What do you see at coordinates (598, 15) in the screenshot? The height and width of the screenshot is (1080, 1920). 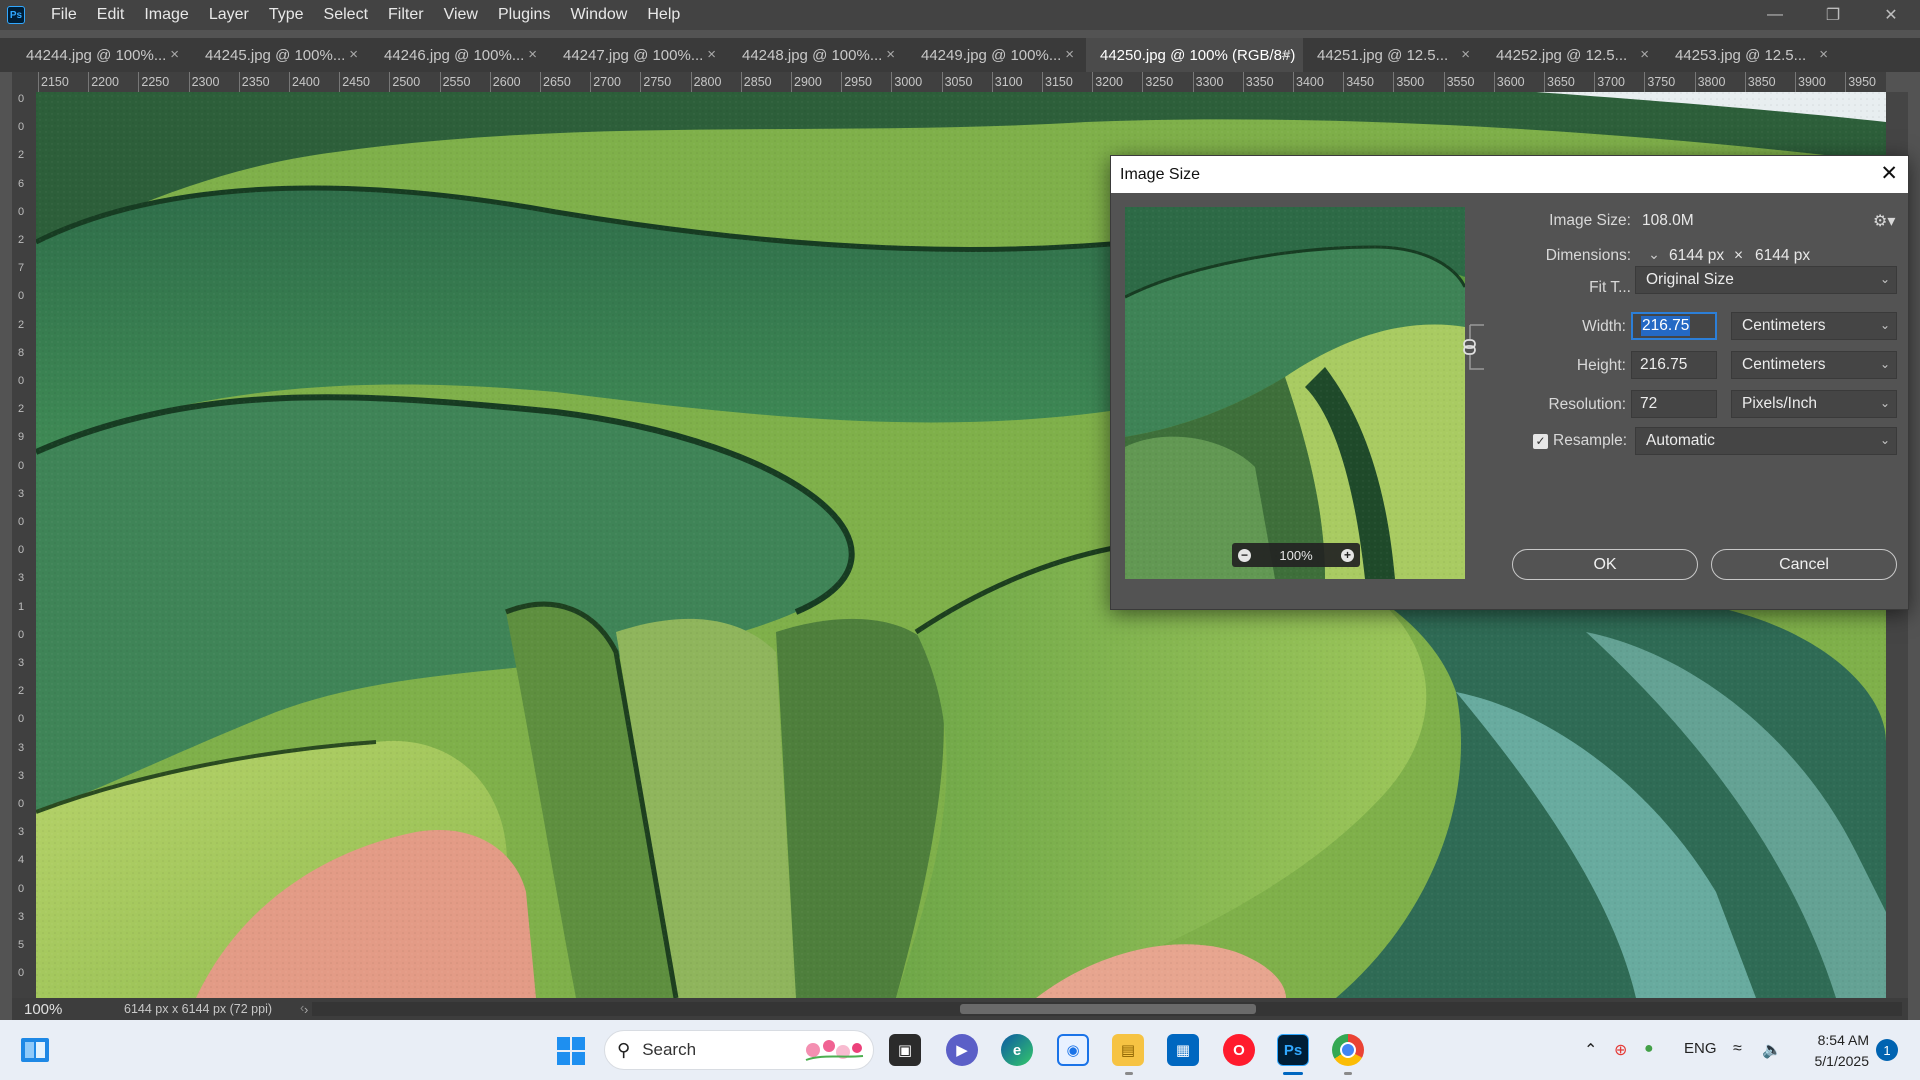 I see `menu-window: Window` at bounding box center [598, 15].